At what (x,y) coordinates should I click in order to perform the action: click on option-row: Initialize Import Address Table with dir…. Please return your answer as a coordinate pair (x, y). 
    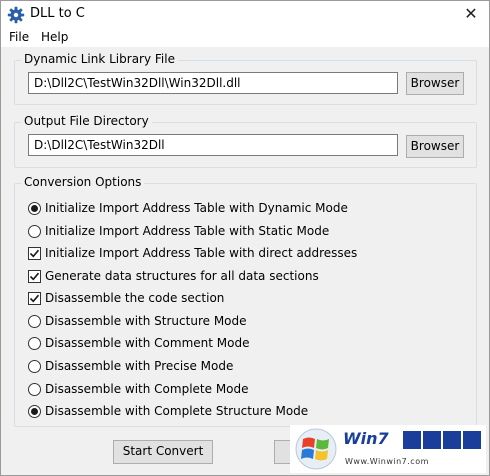
    Looking at the image, I should click on (192, 253).